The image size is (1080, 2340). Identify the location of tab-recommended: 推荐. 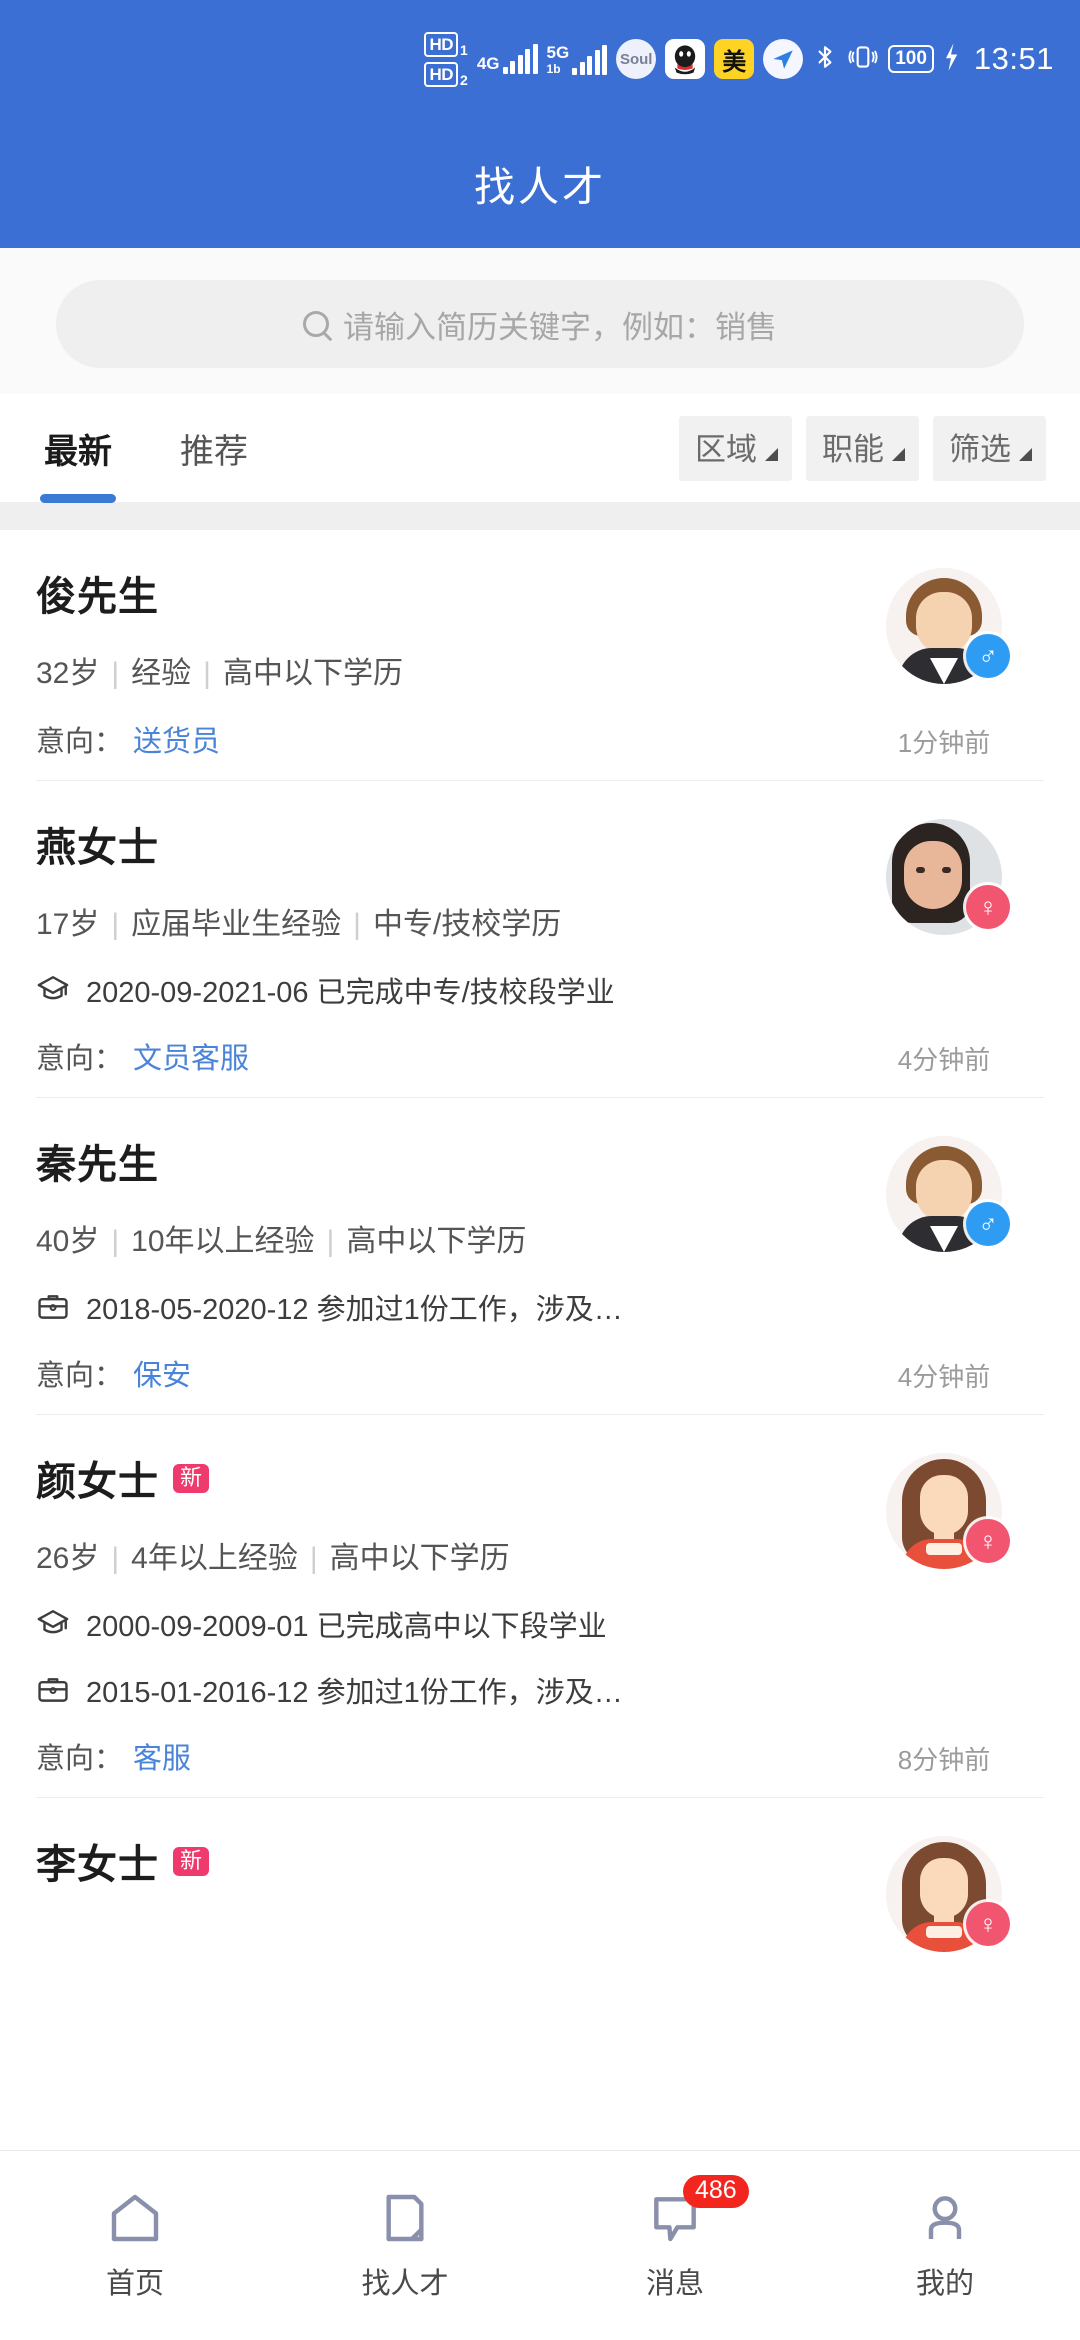
(214, 448).